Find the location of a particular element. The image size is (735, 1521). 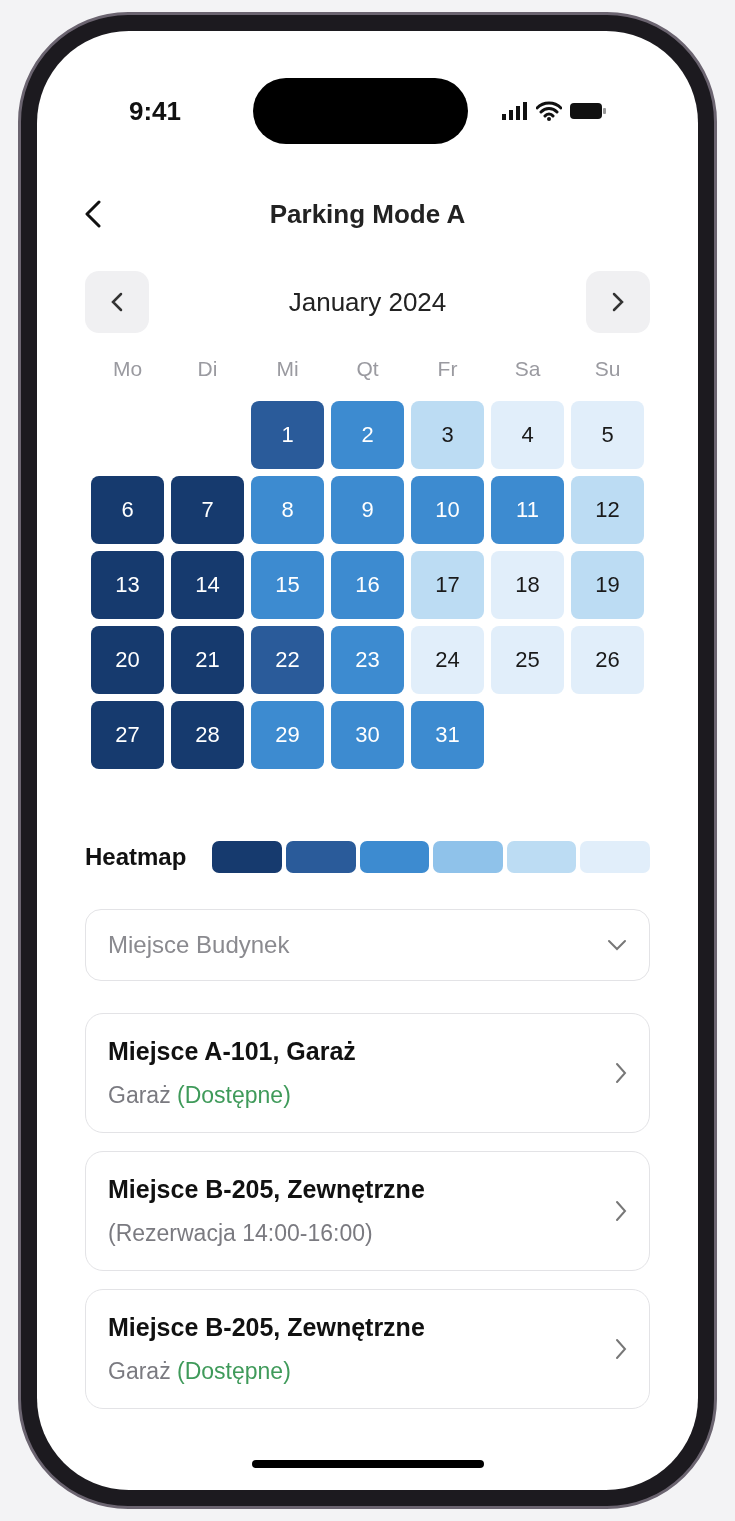

back-icon is located at coordinates (93, 214).